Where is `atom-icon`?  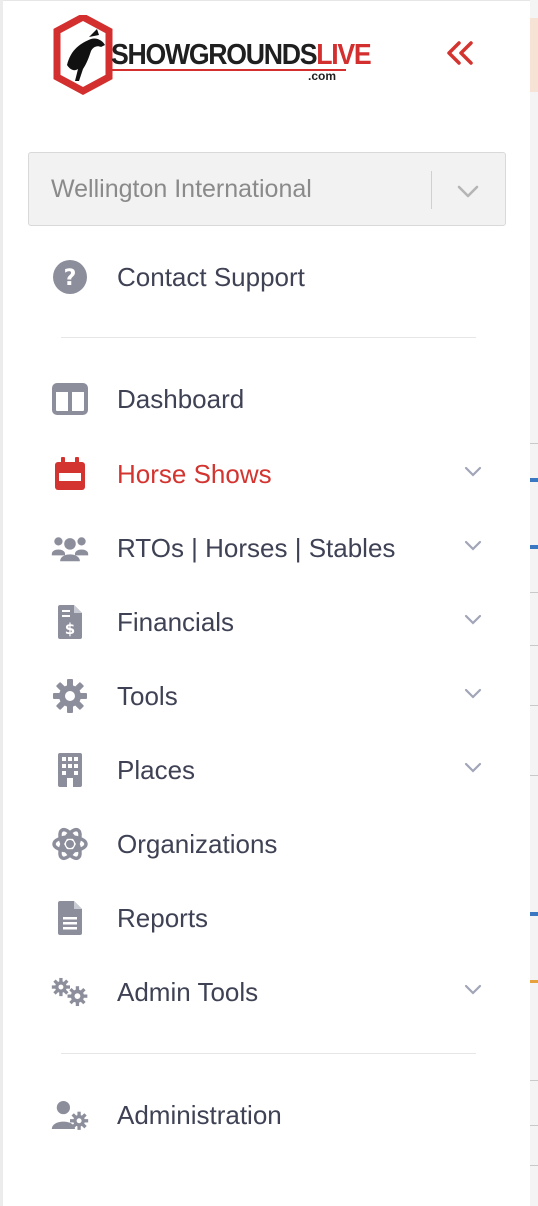
atom-icon is located at coordinates (70, 844).